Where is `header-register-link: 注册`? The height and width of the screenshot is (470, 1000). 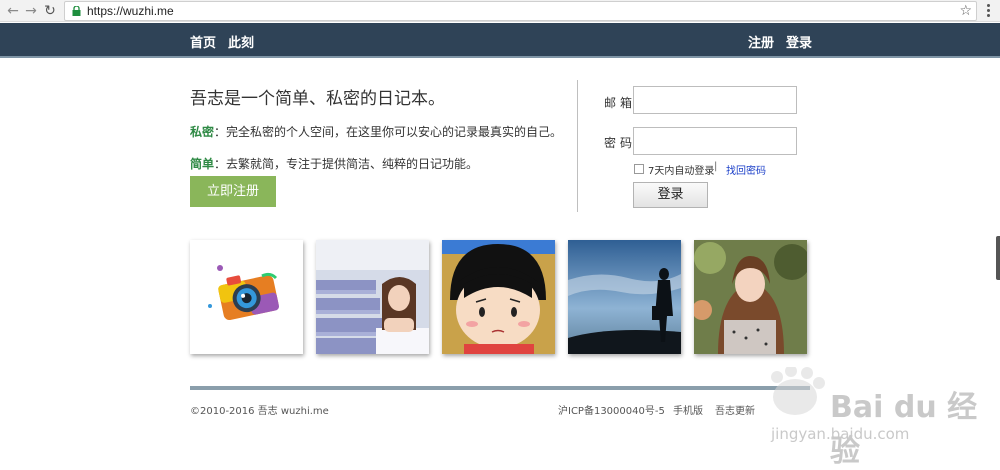 header-register-link: 注册 is located at coordinates (761, 41).